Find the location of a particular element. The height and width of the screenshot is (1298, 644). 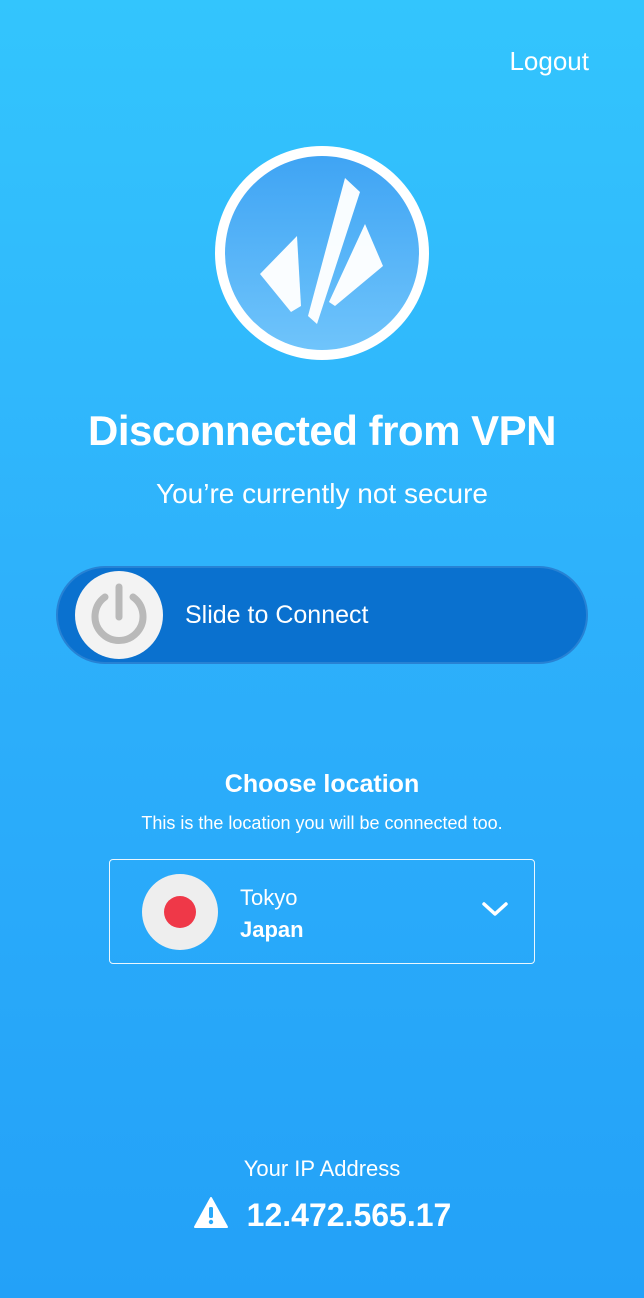

slide-to-connect-slider: Slide to Connect is located at coordinates (322, 615).